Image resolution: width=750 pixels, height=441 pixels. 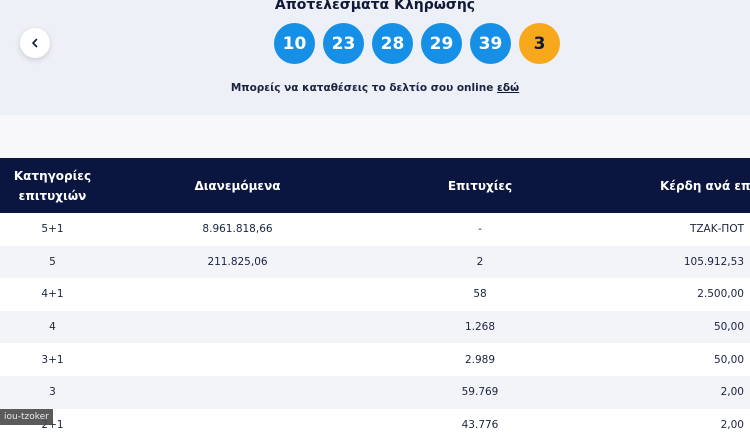 What do you see at coordinates (480, 185) in the screenshot?
I see `header-winners: Επιτυχίες` at bounding box center [480, 185].